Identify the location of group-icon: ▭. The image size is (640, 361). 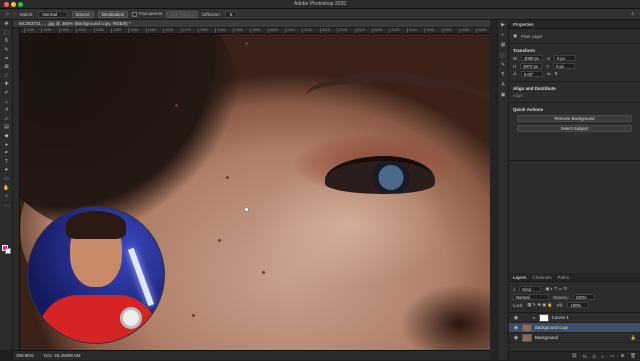
(612, 356).